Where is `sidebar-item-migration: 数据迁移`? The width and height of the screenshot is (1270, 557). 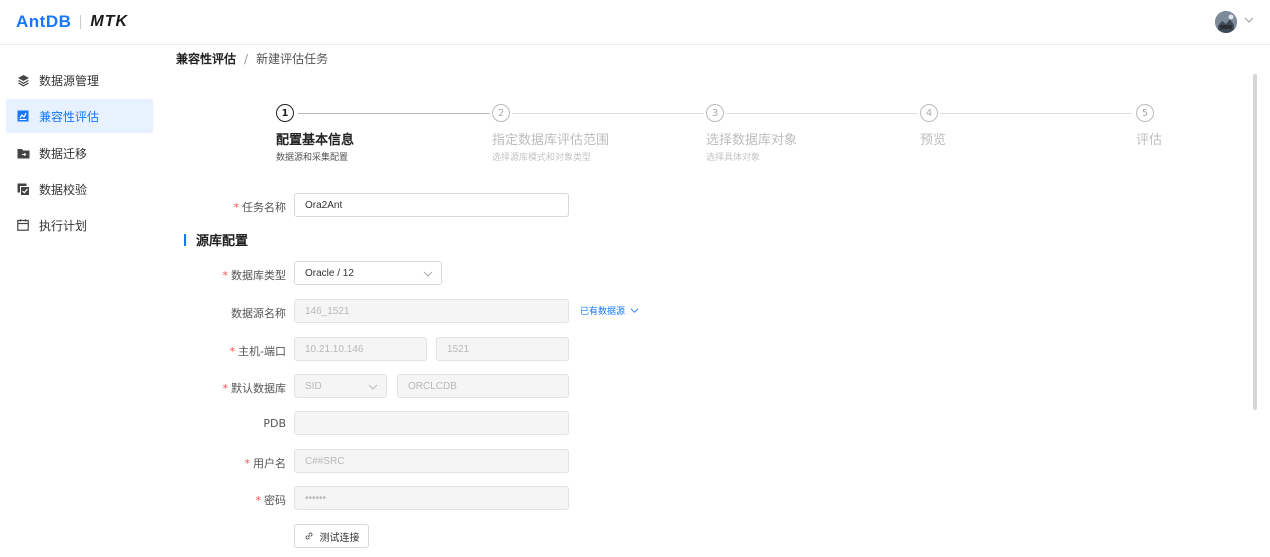 sidebar-item-migration: 数据迁移 is located at coordinates (79, 153).